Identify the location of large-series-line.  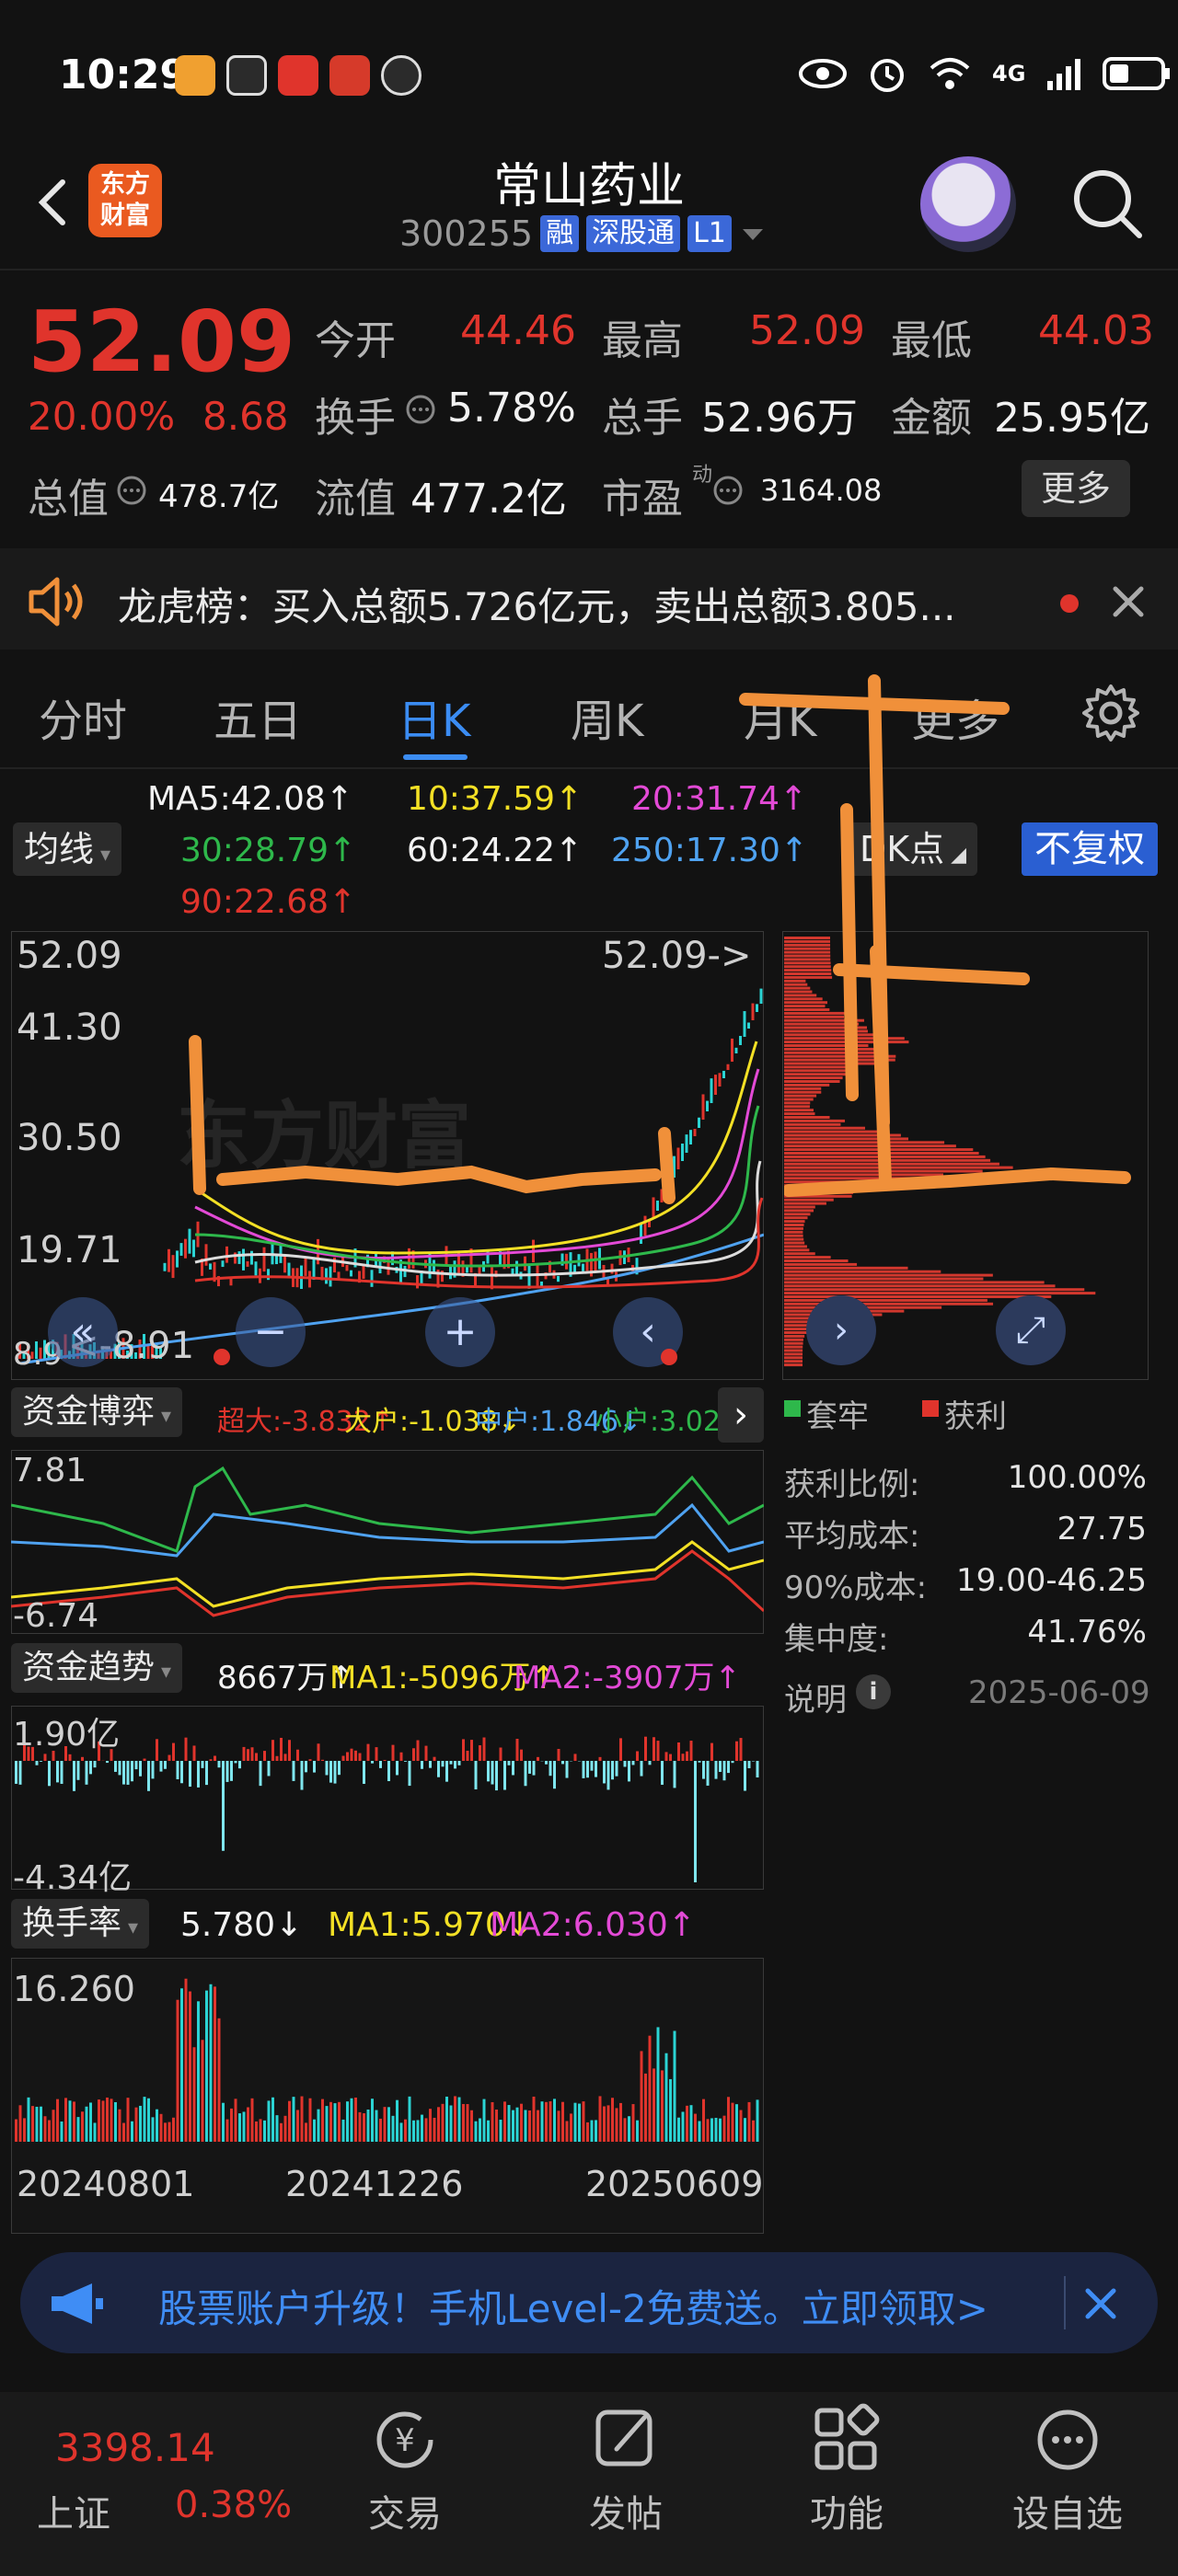
(387, 1574).